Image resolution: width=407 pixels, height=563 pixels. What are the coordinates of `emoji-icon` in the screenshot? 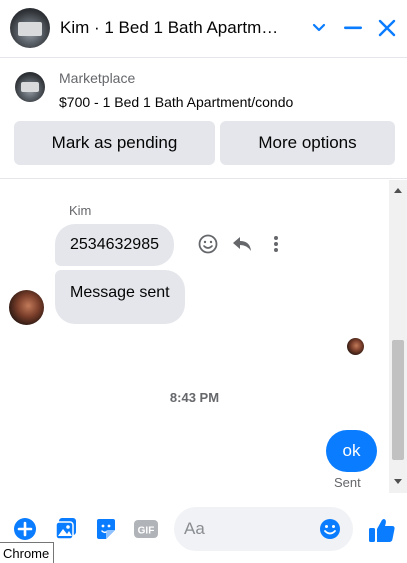 It's located at (330, 529).